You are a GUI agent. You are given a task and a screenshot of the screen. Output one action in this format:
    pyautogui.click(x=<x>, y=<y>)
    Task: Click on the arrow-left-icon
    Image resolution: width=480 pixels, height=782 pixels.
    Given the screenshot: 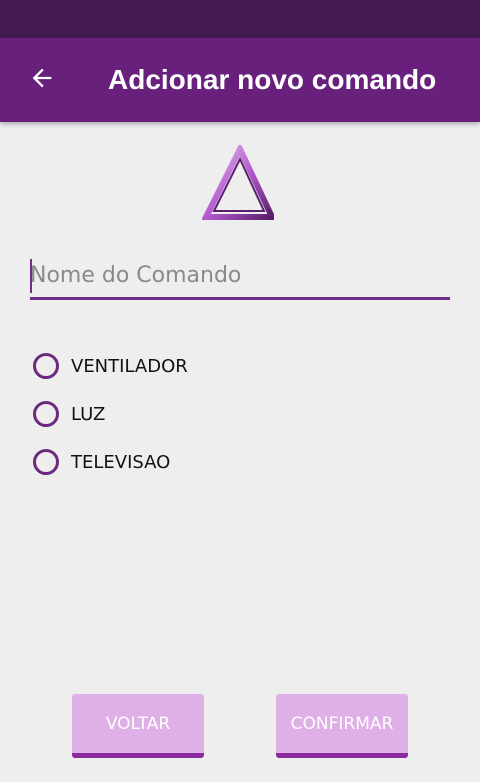 What is the action you would take?
    pyautogui.click(x=42, y=80)
    